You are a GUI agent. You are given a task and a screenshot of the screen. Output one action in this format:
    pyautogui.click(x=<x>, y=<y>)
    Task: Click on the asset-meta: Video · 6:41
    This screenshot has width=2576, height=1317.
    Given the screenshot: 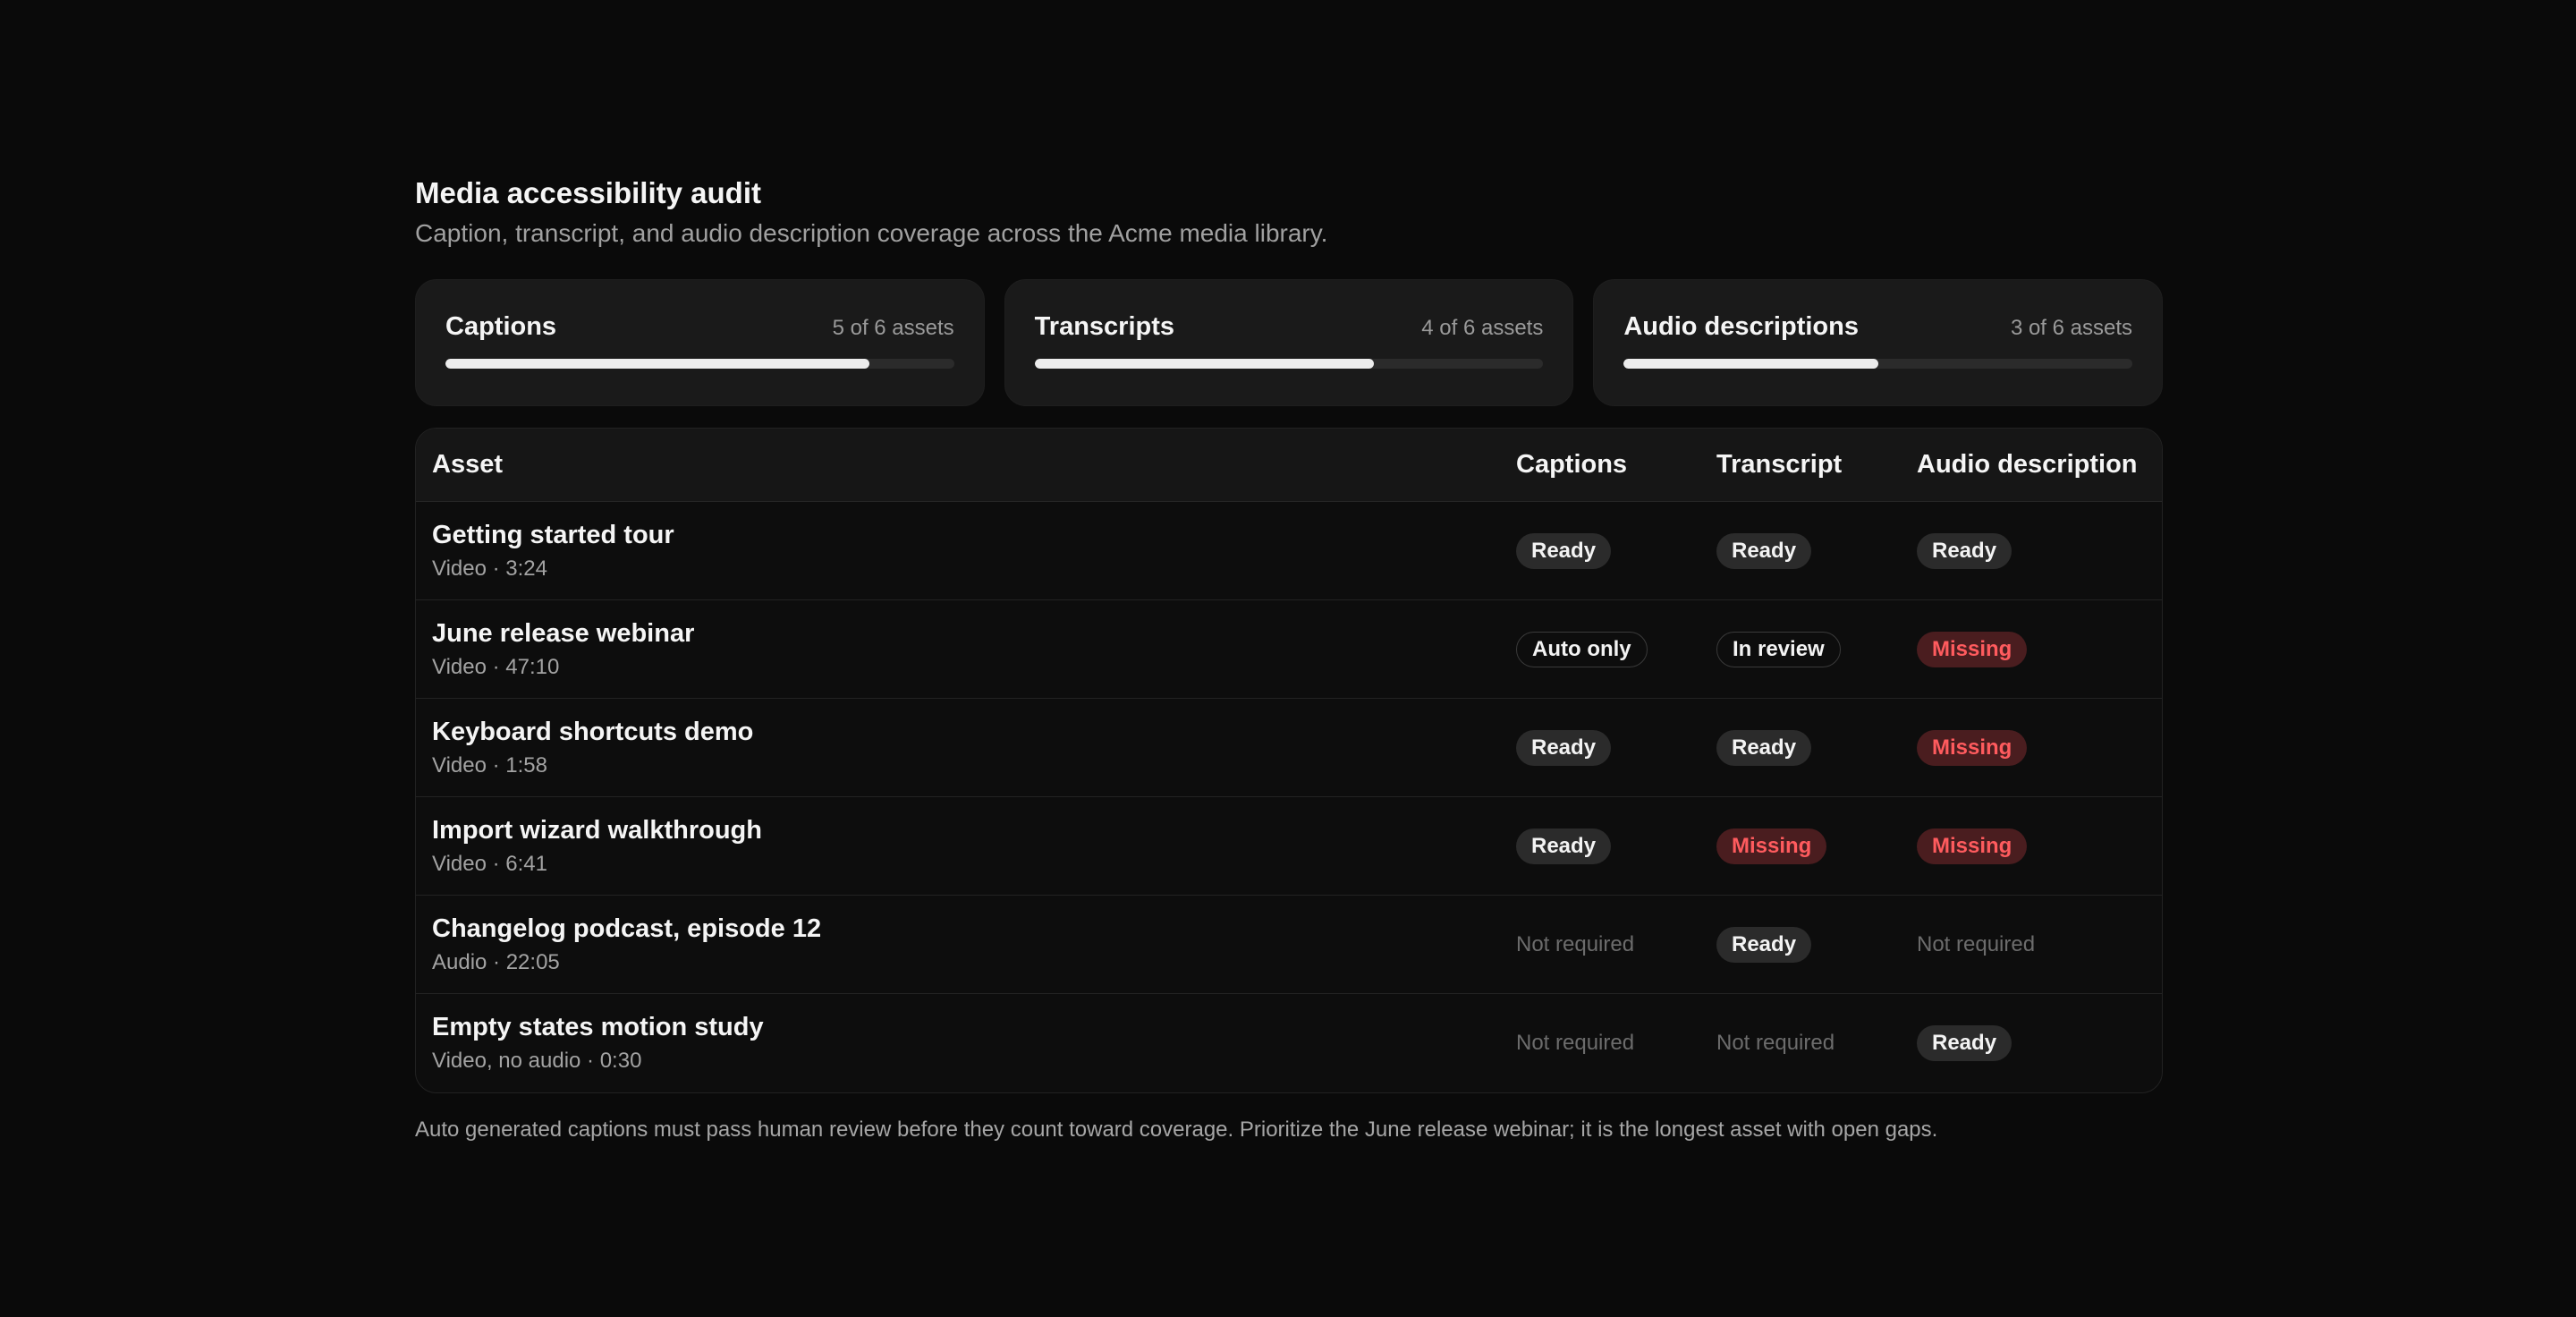 What is the action you would take?
    pyautogui.click(x=489, y=863)
    